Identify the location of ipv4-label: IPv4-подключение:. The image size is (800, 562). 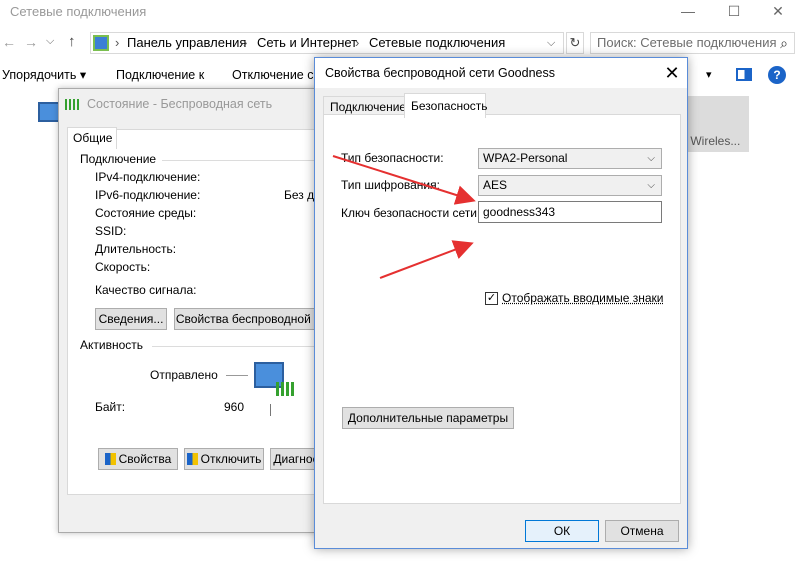
(148, 177).